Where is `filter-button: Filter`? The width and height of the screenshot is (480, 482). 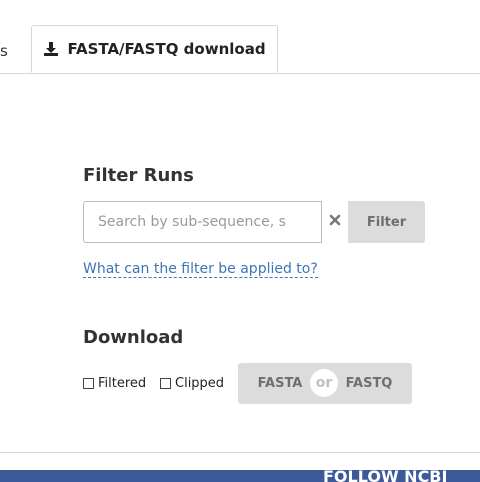
filter-button: Filter is located at coordinates (386, 222).